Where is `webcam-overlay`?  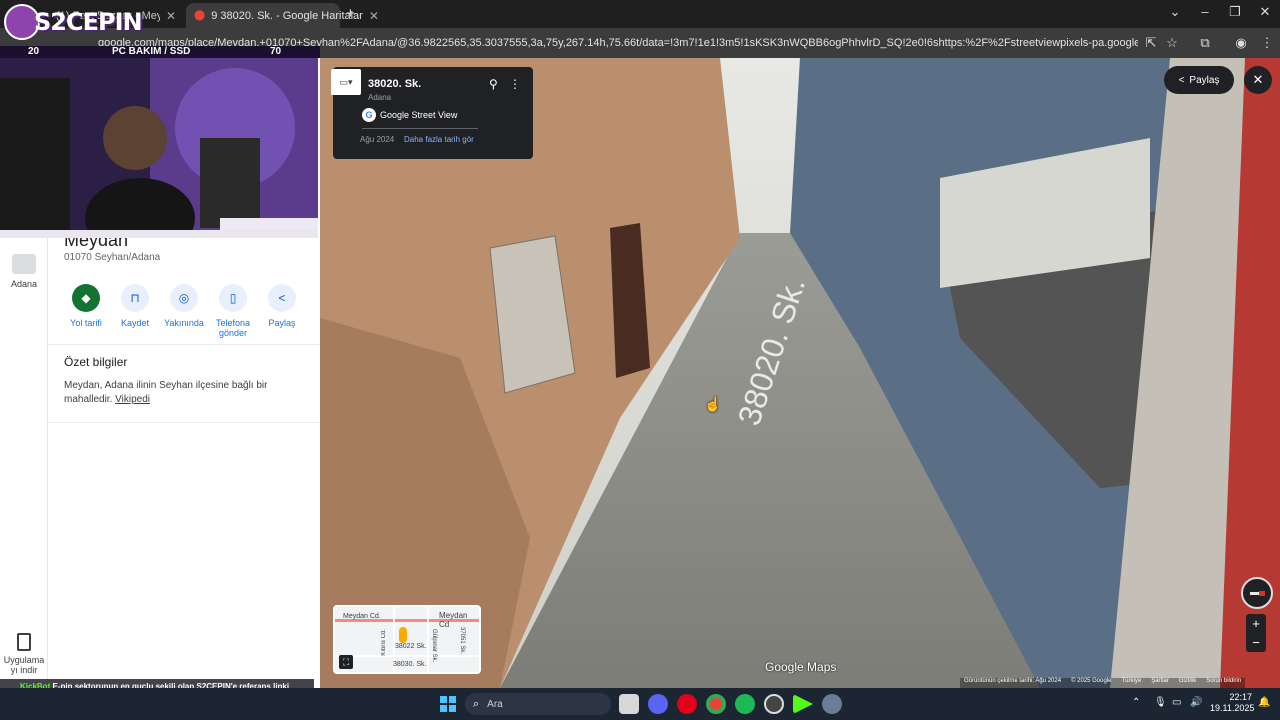 webcam-overlay is located at coordinates (159, 148).